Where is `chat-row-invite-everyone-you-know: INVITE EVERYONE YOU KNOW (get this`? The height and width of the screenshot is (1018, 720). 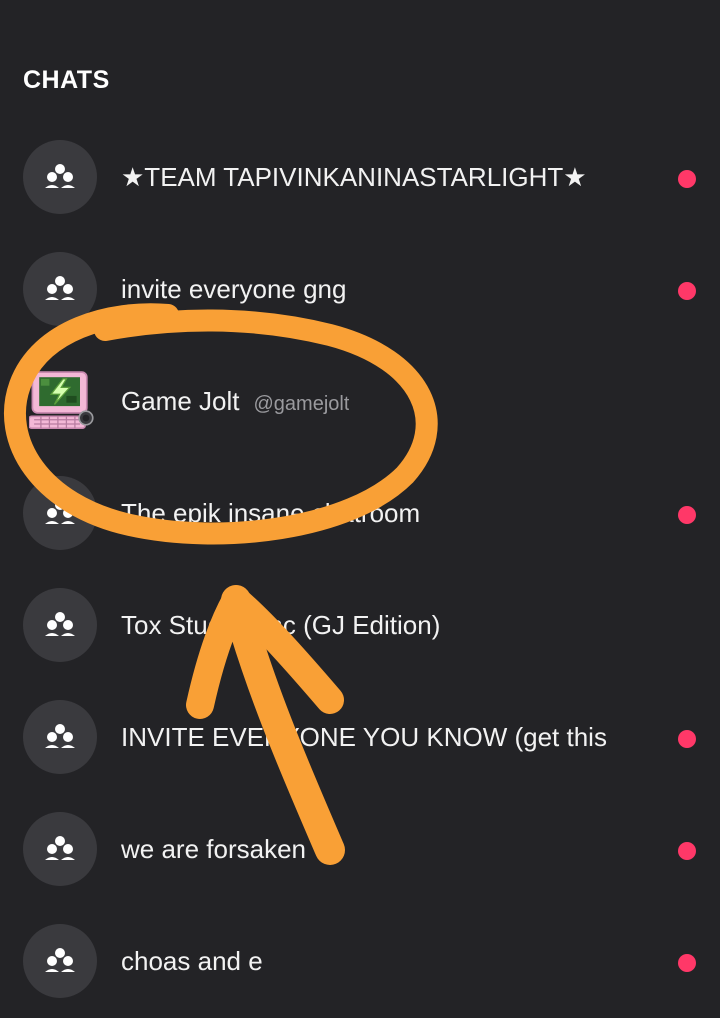
chat-row-invite-everyone-you-know: INVITE EVERYONE YOU KNOW (get this is located at coordinates (360, 738).